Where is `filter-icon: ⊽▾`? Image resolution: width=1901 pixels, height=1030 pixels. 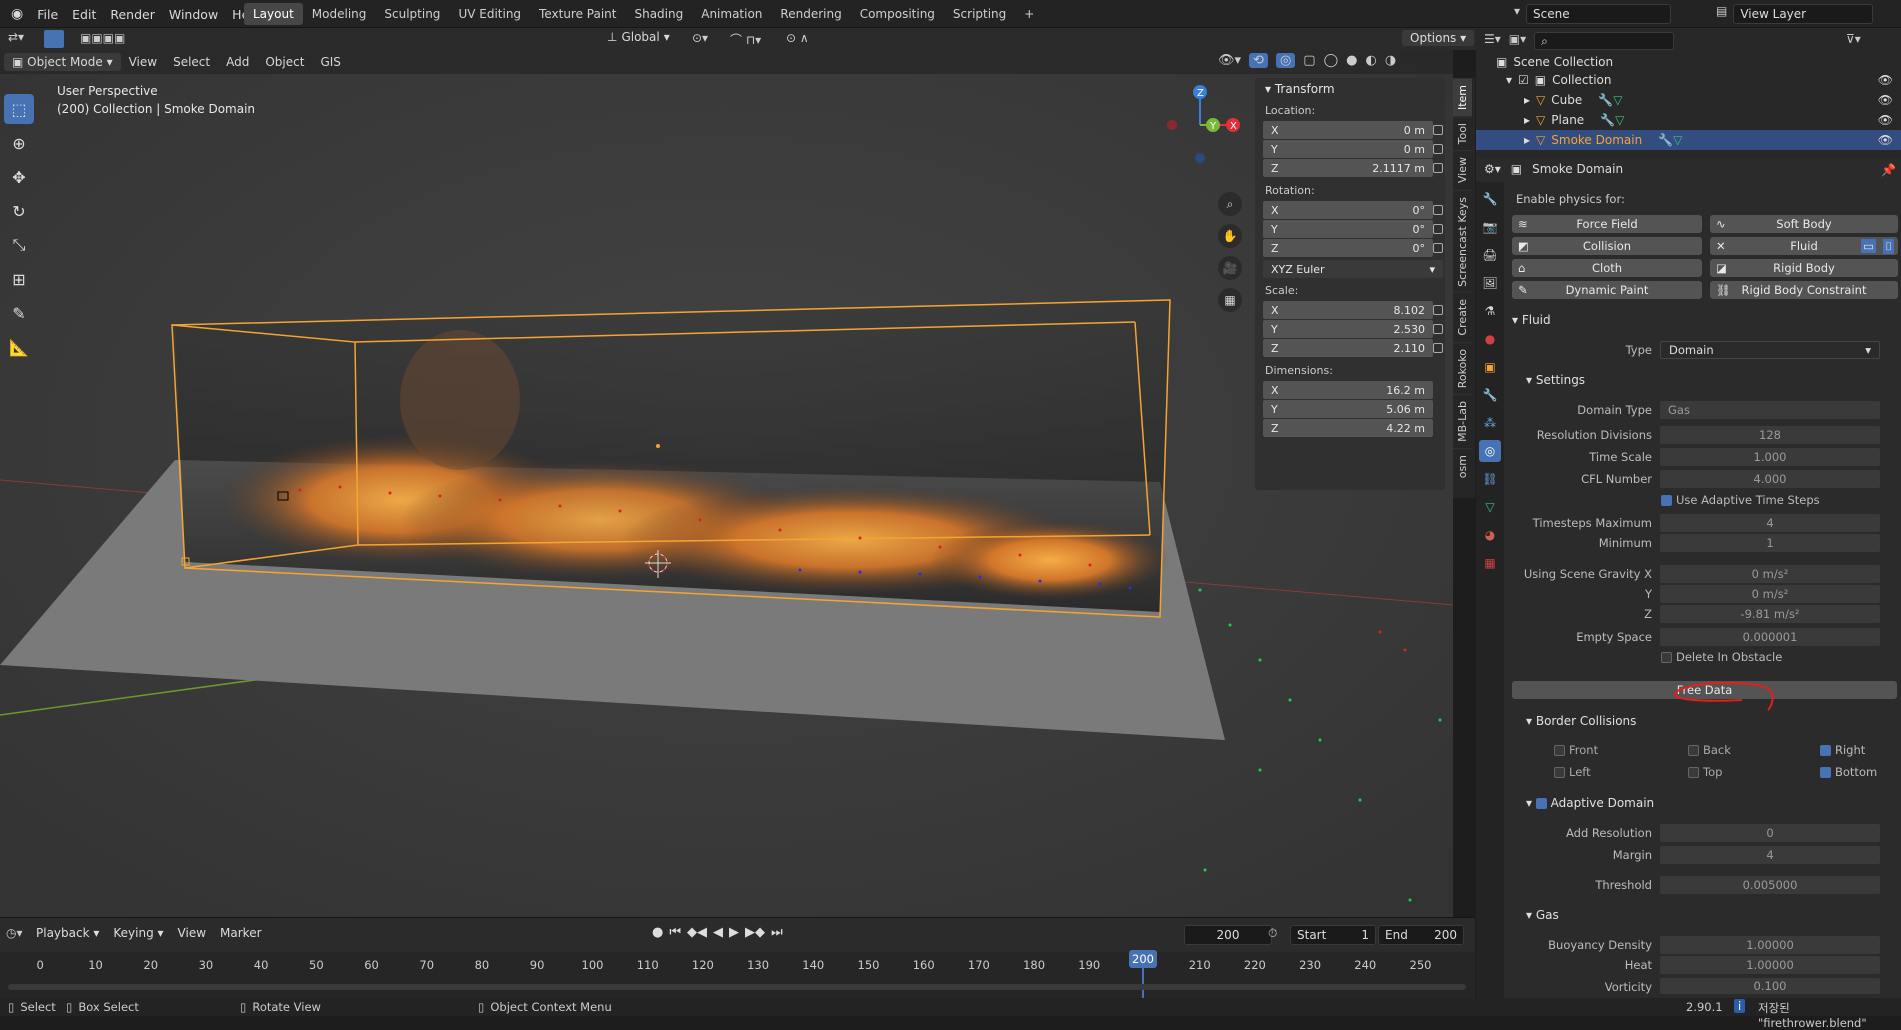 filter-icon: ⊽▾ is located at coordinates (1853, 39).